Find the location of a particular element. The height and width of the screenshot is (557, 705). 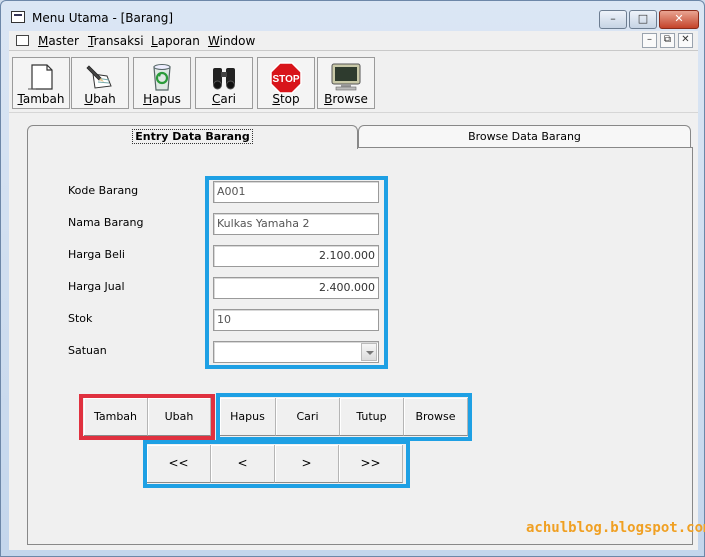

title-bar: Menu Utama - [Barang] – □ ✕ is located at coordinates (352, 17).